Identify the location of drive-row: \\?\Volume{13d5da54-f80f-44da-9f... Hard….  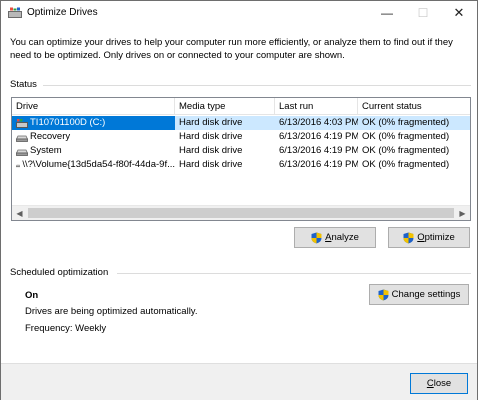
(241, 165).